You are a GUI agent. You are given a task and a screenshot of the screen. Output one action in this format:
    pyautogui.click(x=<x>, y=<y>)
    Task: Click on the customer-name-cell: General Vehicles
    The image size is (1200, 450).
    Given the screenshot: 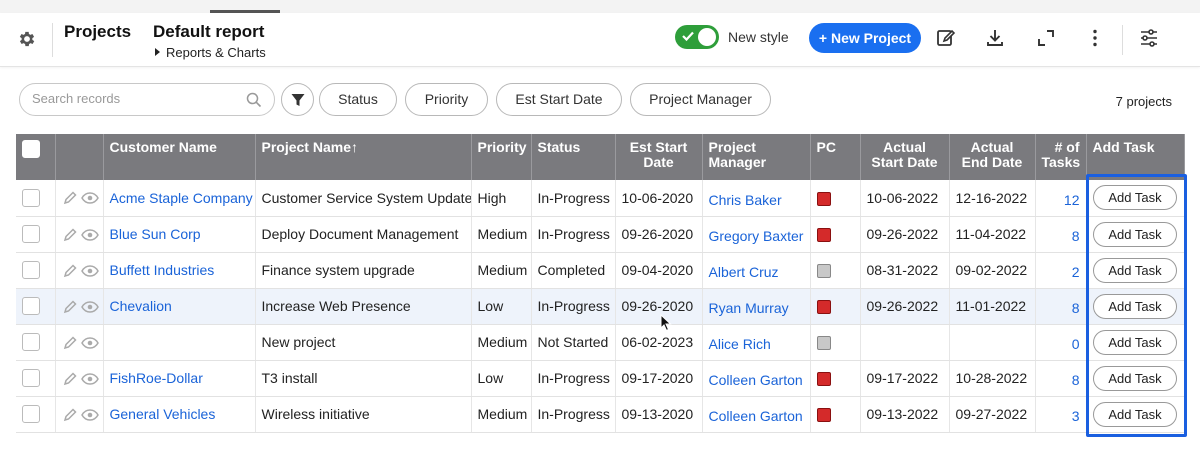 What is the action you would take?
    pyautogui.click(x=179, y=414)
    